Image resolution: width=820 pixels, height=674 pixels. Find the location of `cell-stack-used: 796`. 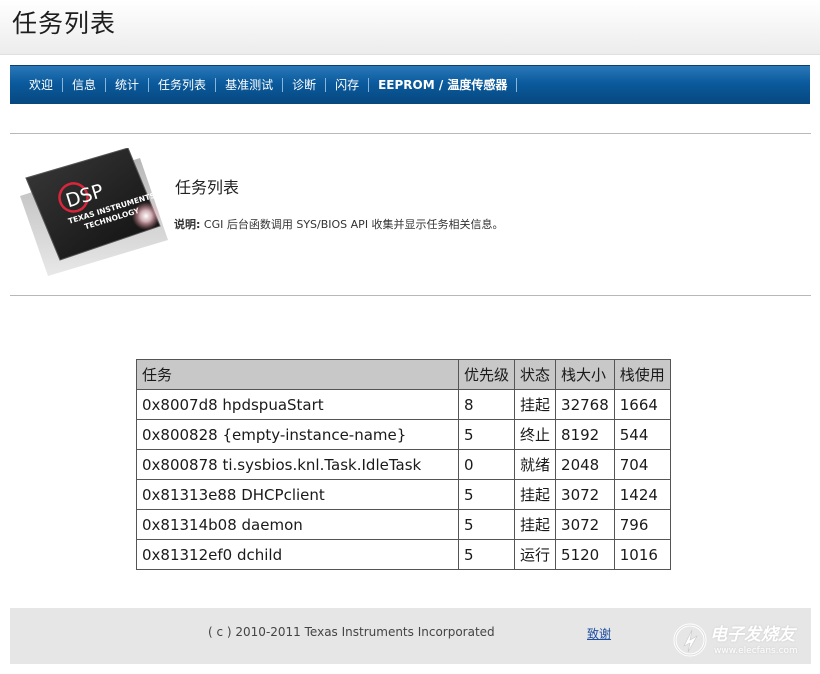

cell-stack-used: 796 is located at coordinates (642, 524).